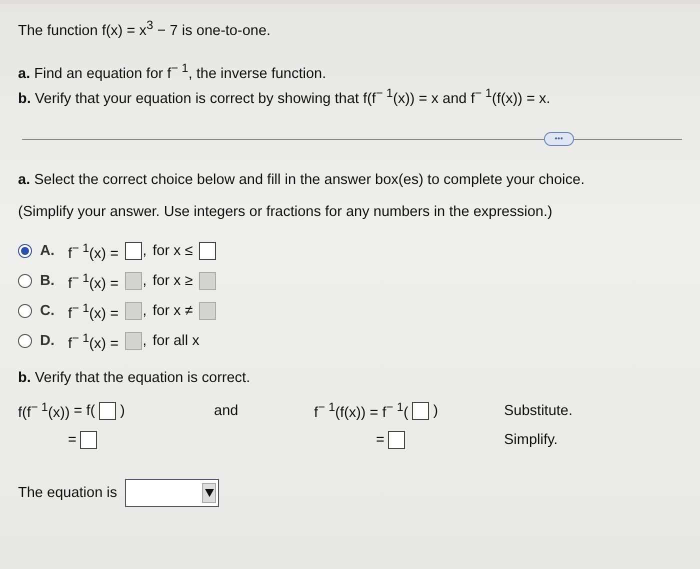 The image size is (700, 569). What do you see at coordinates (286, 212) in the screenshot?
I see `hint-text: (Simplify your answer. Use integers or fractions for any numbers in the expression.)` at bounding box center [286, 212].